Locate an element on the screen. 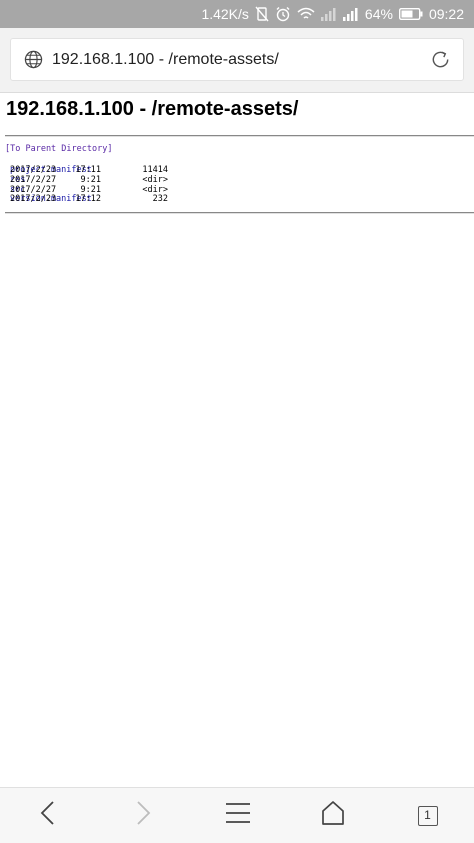  browser-toolbar: 192.168.1.100 - /remote-assets/ is located at coordinates (237, 60).